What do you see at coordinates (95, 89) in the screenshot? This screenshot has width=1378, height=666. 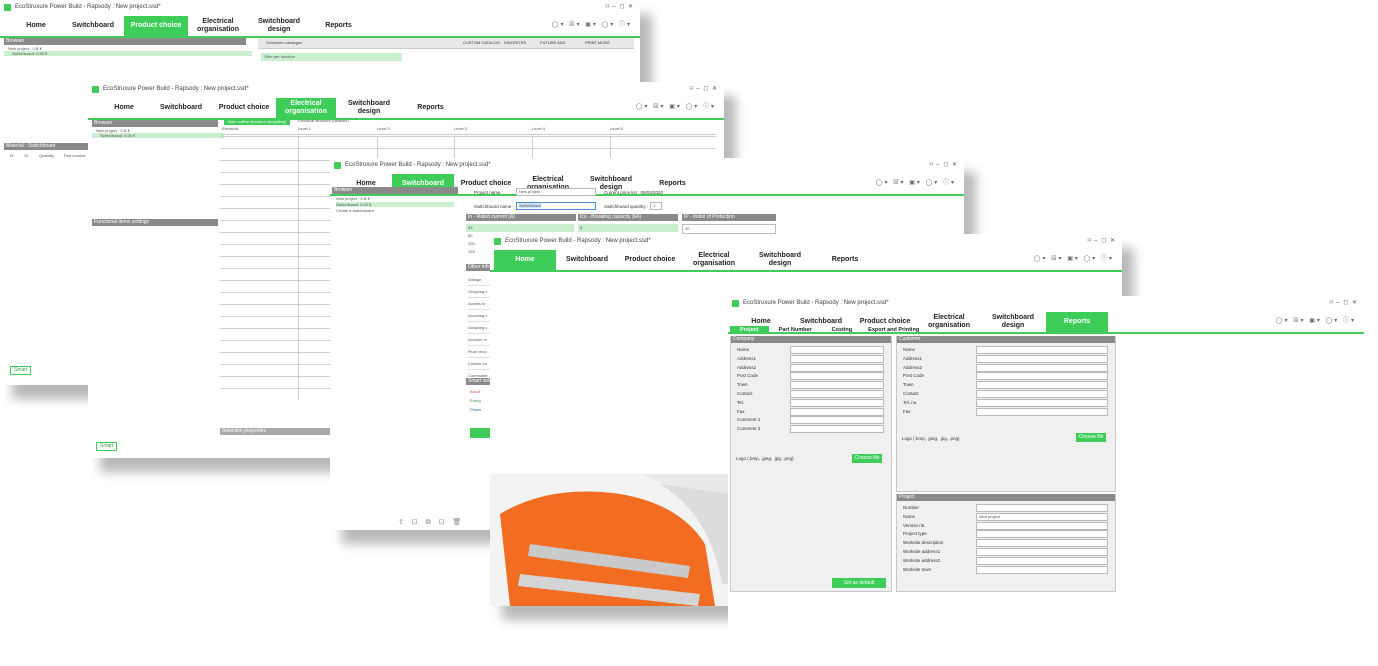 I see `app-icon` at bounding box center [95, 89].